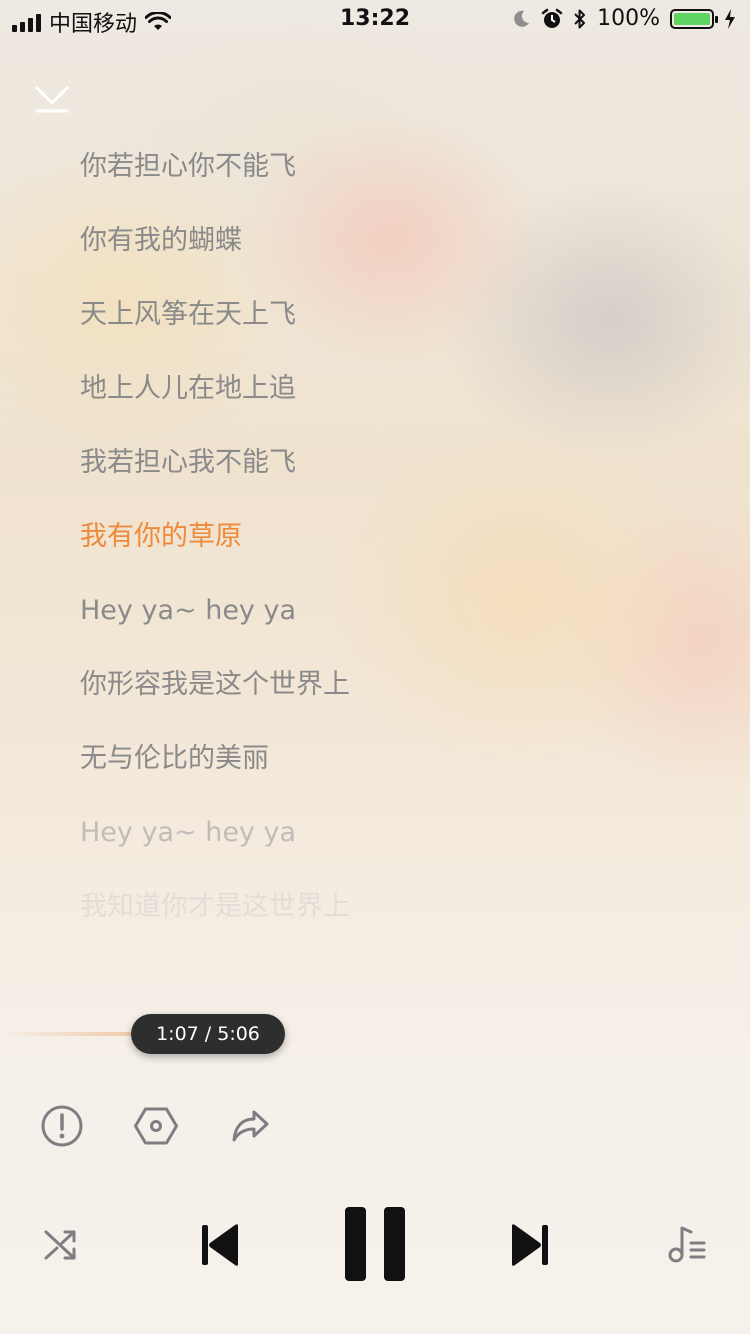  What do you see at coordinates (375, 20) in the screenshot?
I see `status-bar: 中国移动 13:22 100%` at bounding box center [375, 20].